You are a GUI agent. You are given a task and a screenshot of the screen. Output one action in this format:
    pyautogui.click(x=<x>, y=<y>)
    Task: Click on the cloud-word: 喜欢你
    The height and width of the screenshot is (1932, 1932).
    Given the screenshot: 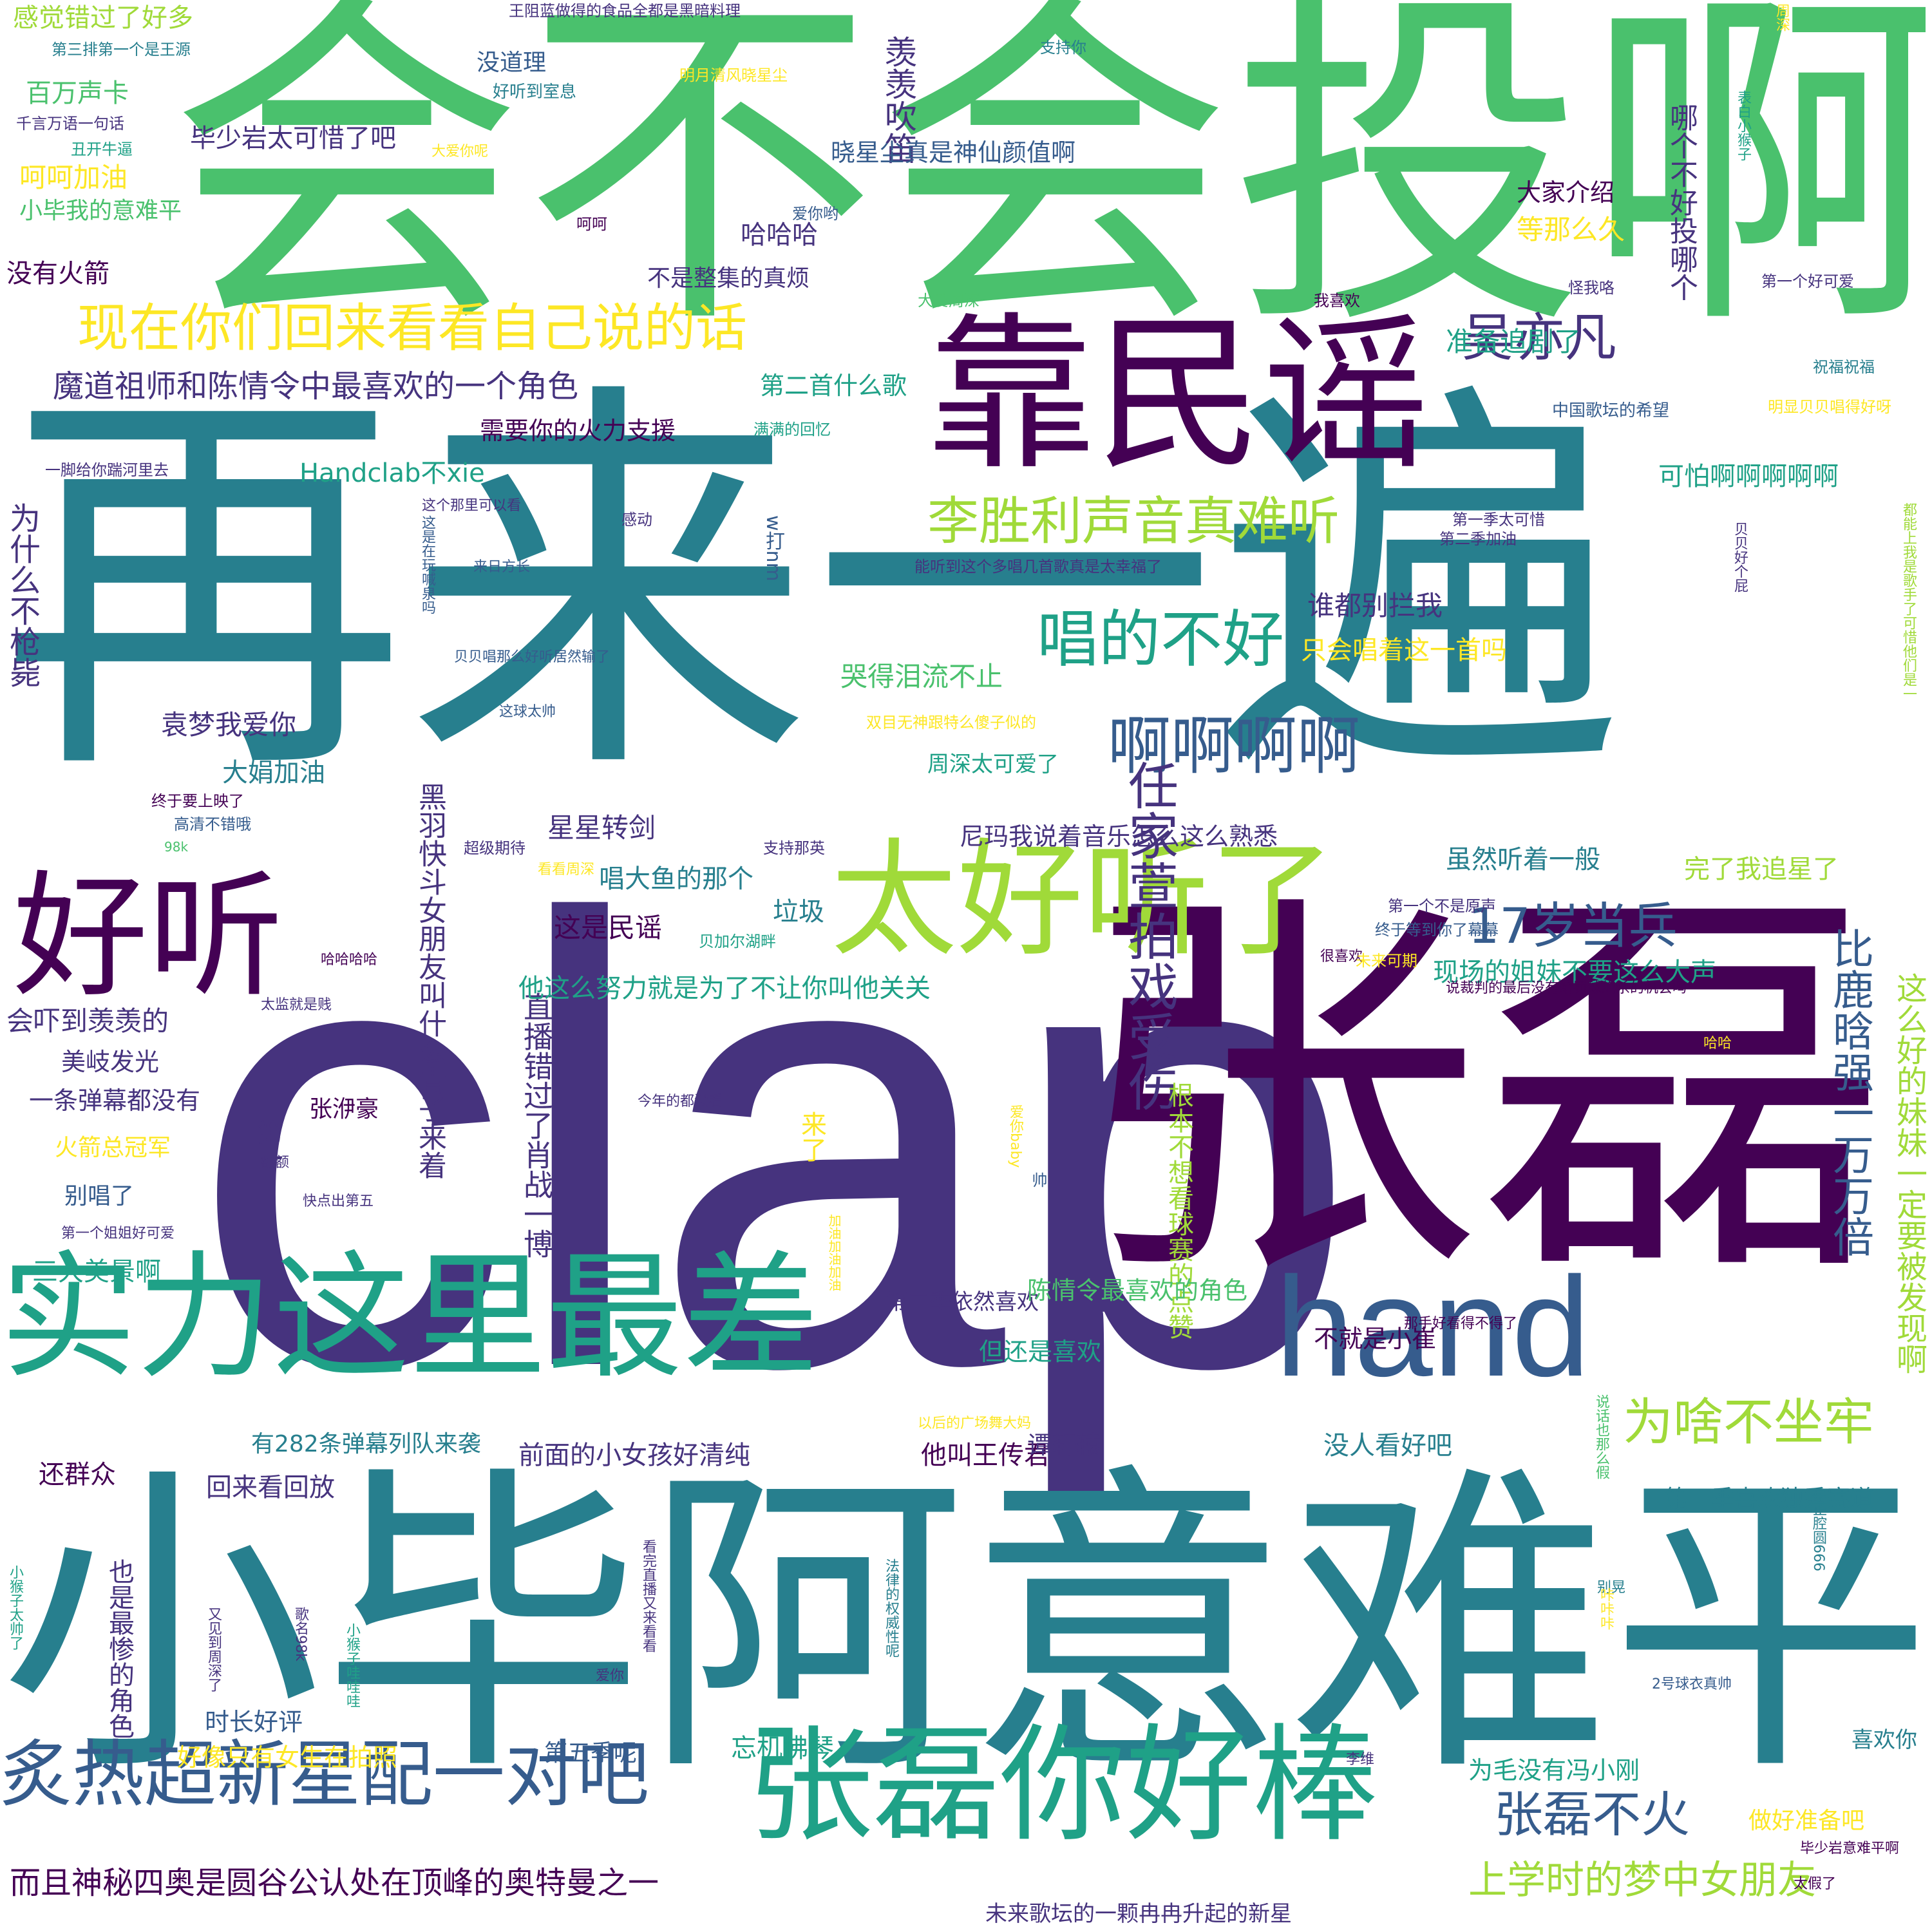 What is the action you would take?
    pyautogui.click(x=1884, y=1740)
    